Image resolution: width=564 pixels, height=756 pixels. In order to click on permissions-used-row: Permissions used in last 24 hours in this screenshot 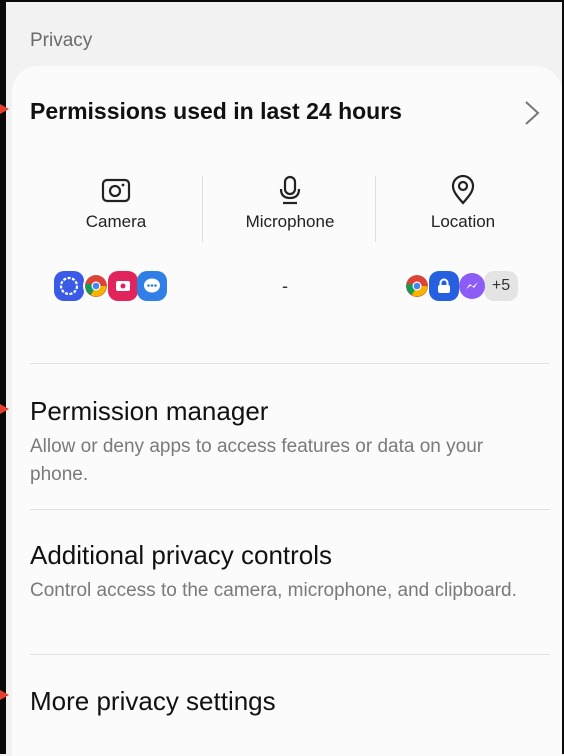, I will do `click(290, 112)`.